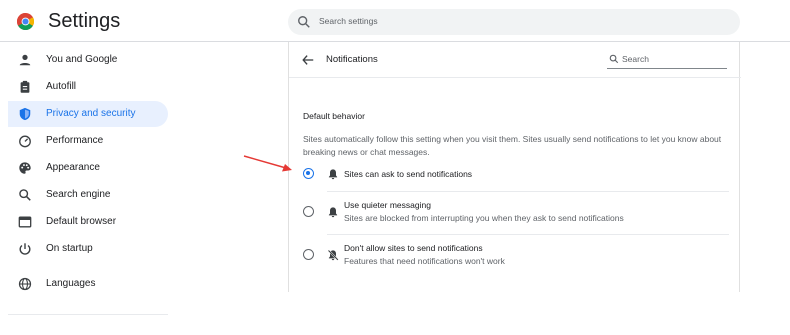 The image size is (790, 335). I want to click on speedometer-icon, so click(25, 141).